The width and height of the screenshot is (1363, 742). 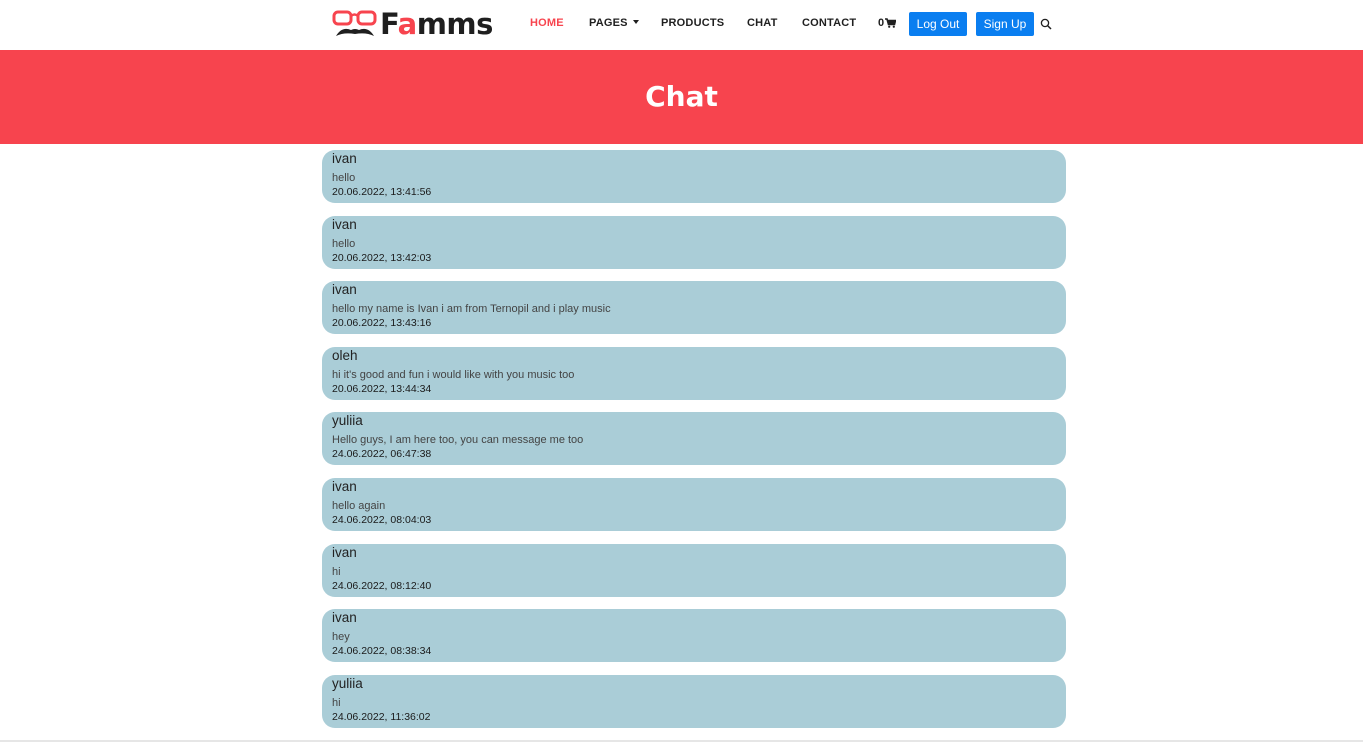 I want to click on nav-pages: PAGES, so click(x=614, y=23).